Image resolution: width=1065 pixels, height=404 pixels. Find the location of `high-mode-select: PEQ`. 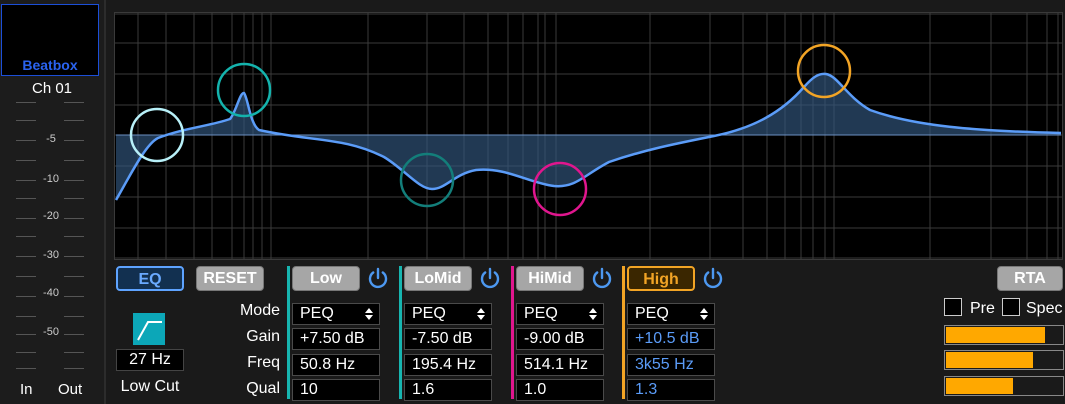

high-mode-select: PEQ is located at coordinates (671, 314).